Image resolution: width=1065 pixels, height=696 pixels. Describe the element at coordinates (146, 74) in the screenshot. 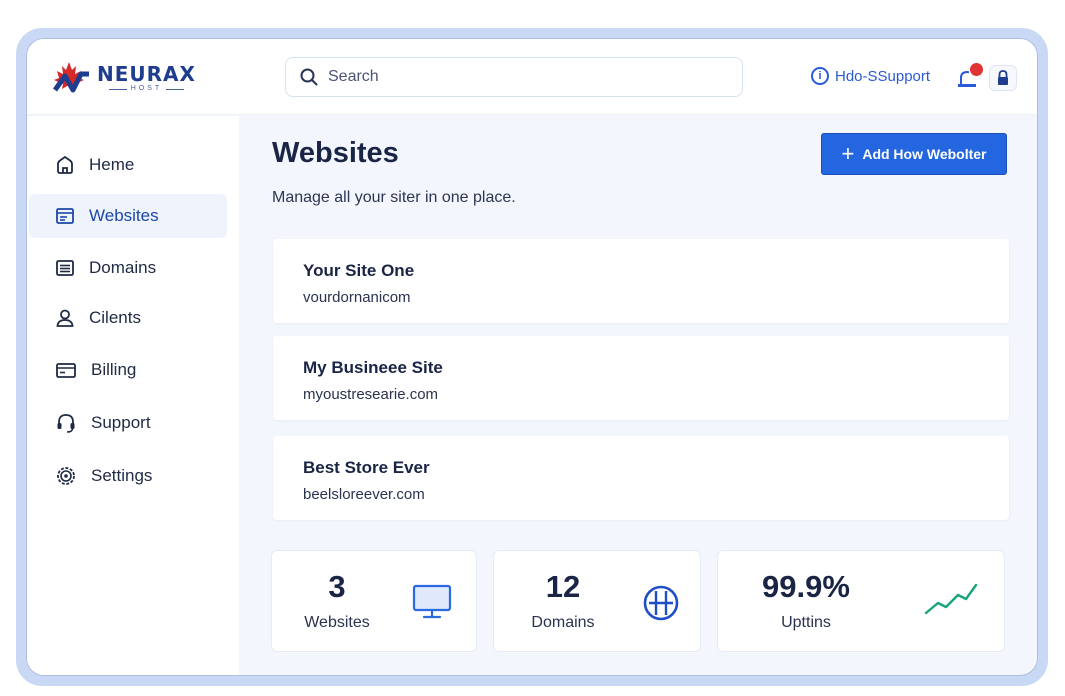

I see `brand-name: NEURAX` at that location.